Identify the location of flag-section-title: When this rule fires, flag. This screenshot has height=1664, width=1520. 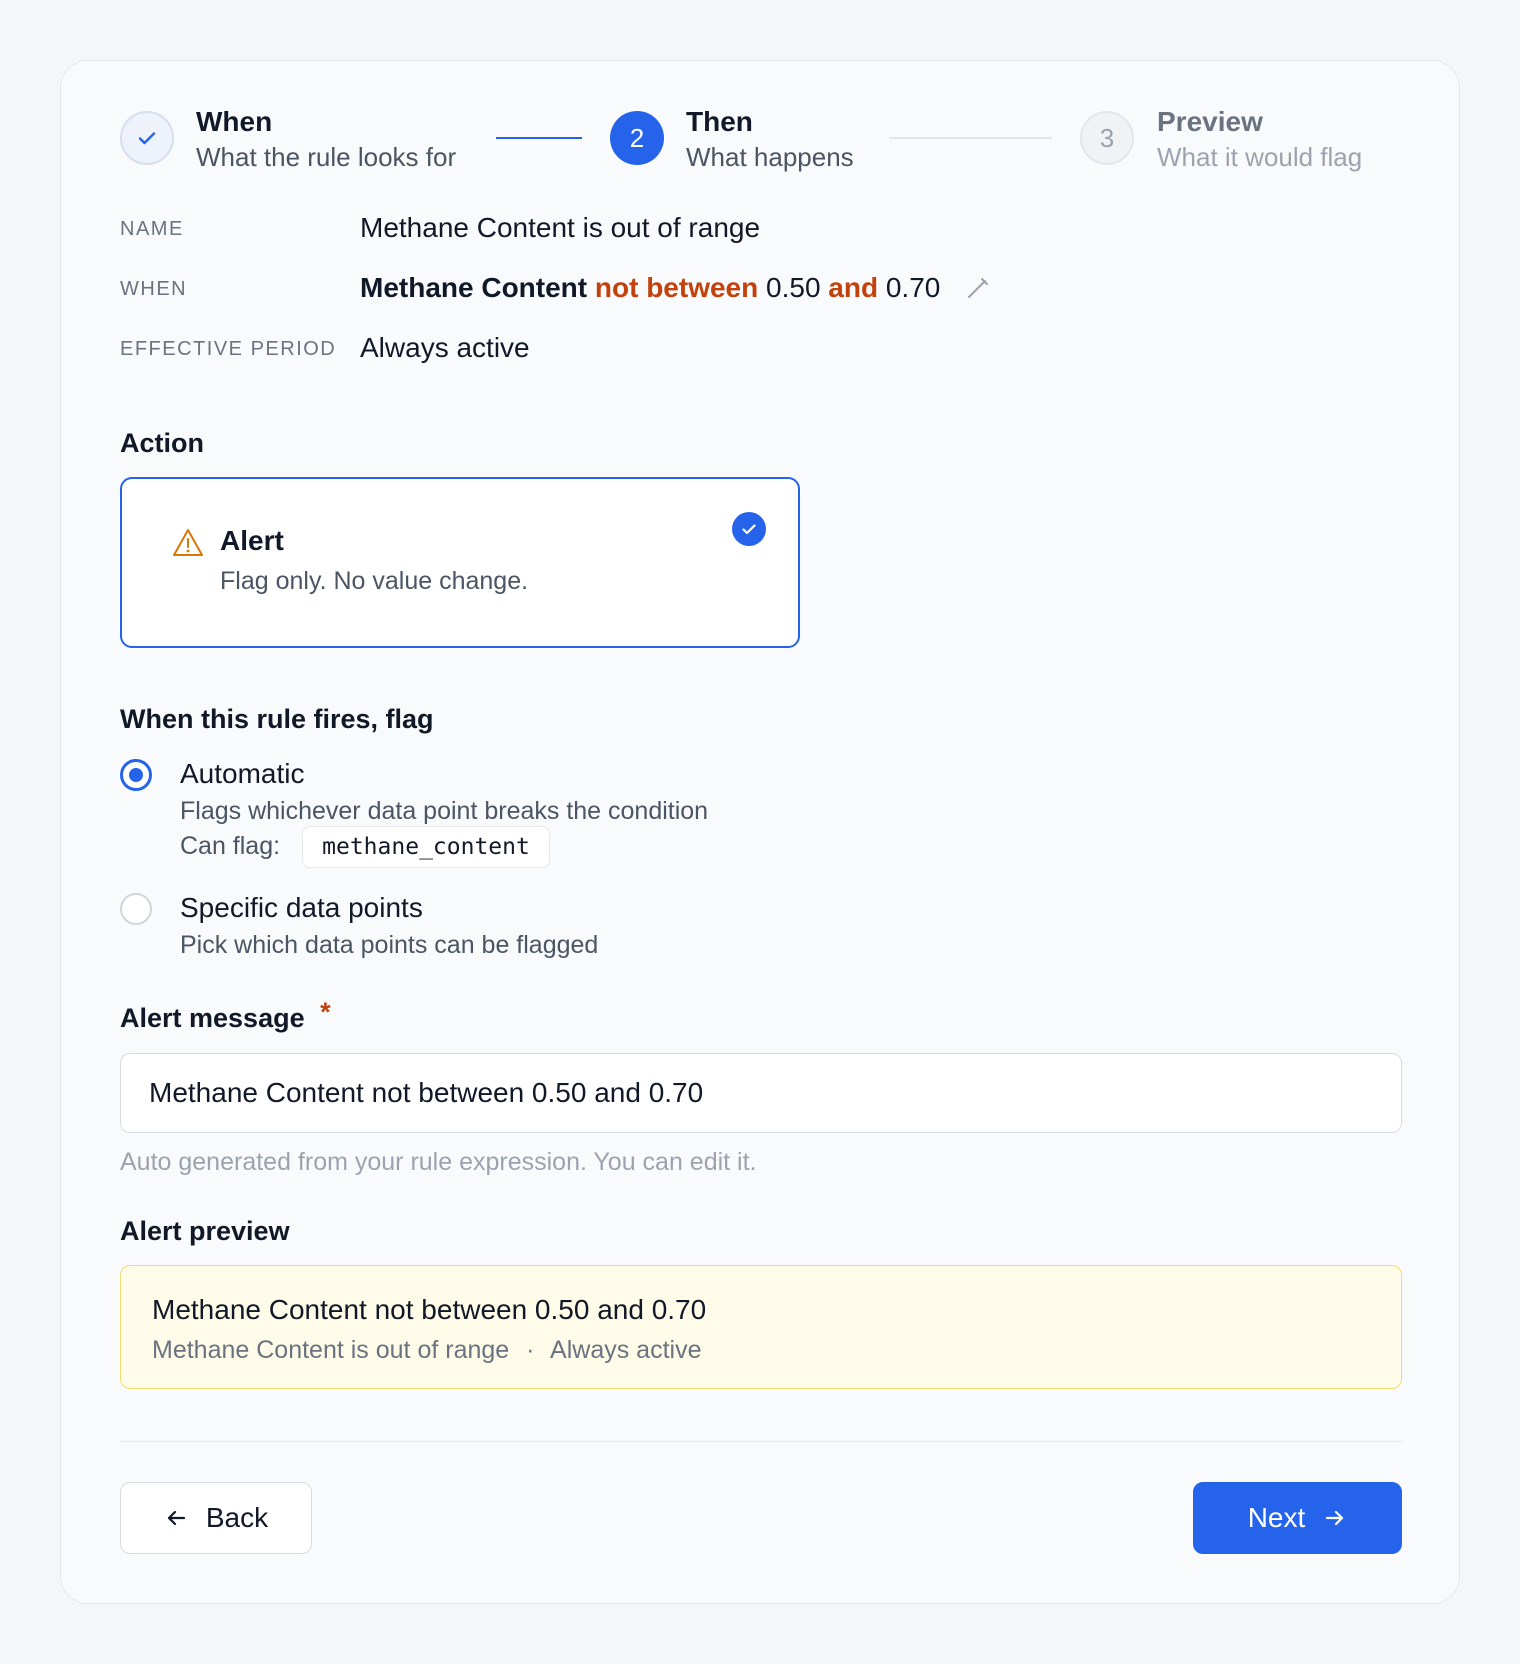
(277, 719).